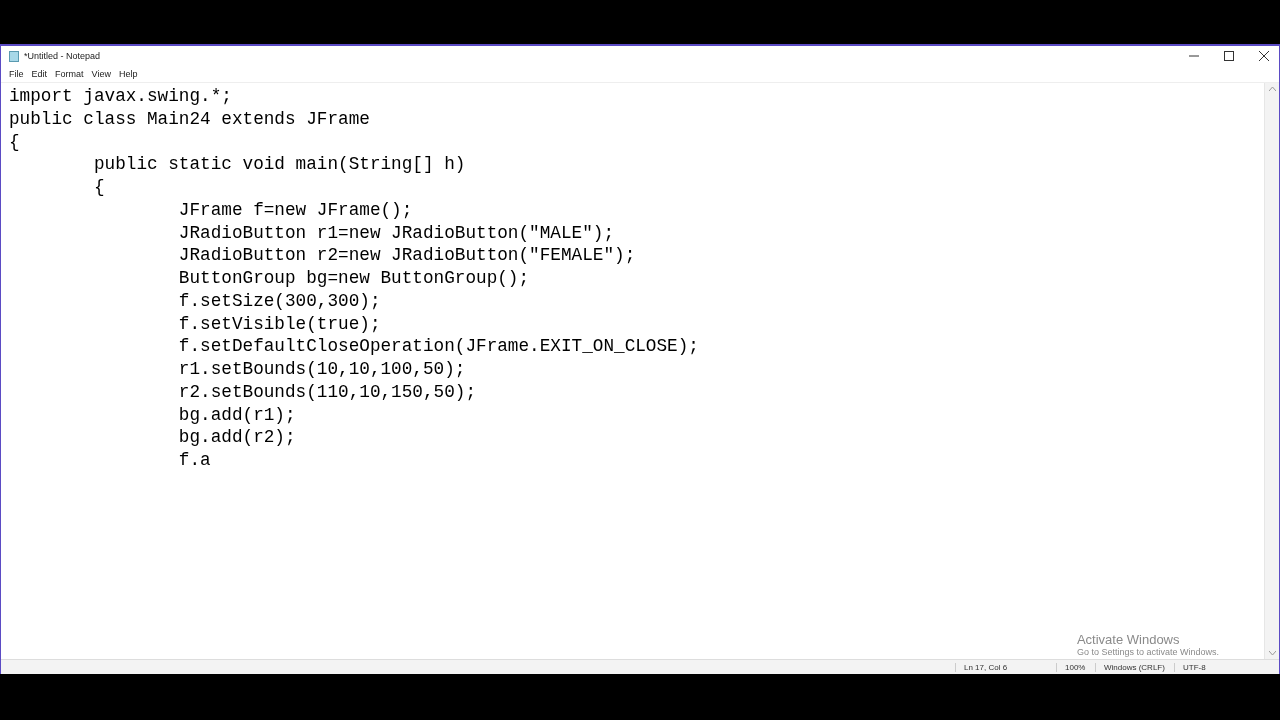 This screenshot has height=720, width=1280. What do you see at coordinates (396, 233) in the screenshot?
I see `code-line: JRadioButton r1=new JRadioButton("MALE");` at bounding box center [396, 233].